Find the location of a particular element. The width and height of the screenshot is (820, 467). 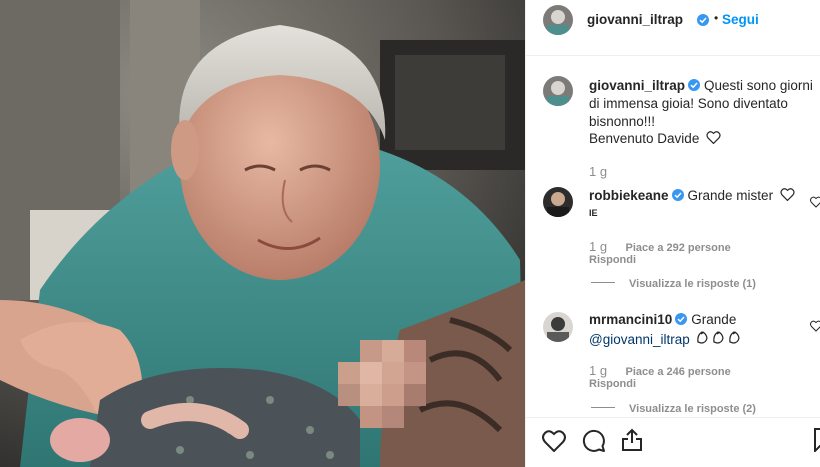

view-replies: Visualizza le risposte (1) is located at coordinates (673, 283).